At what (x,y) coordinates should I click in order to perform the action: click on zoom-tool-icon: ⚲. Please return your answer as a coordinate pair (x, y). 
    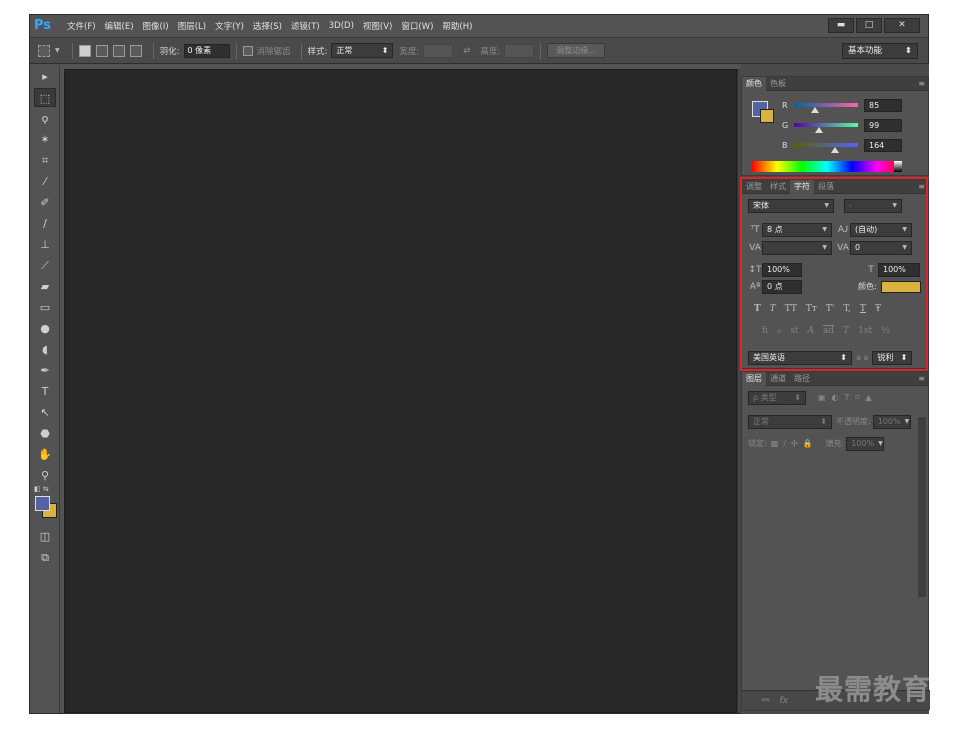
    Looking at the image, I should click on (45, 475).